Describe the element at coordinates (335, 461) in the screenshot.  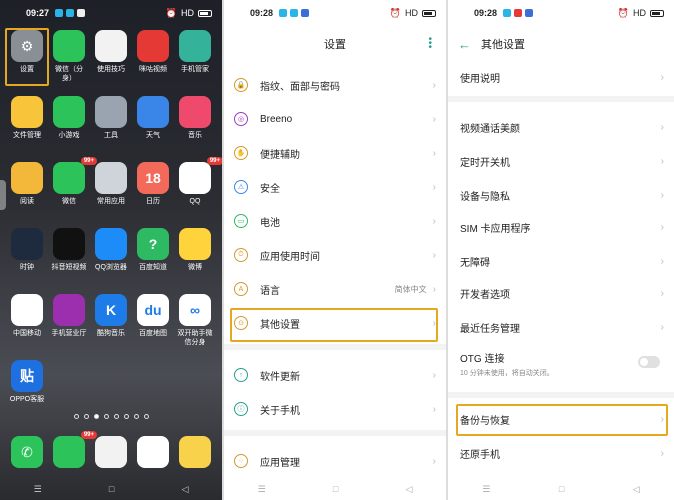
I see `settings-item-10: ⁘ 应用管理 ›` at that location.